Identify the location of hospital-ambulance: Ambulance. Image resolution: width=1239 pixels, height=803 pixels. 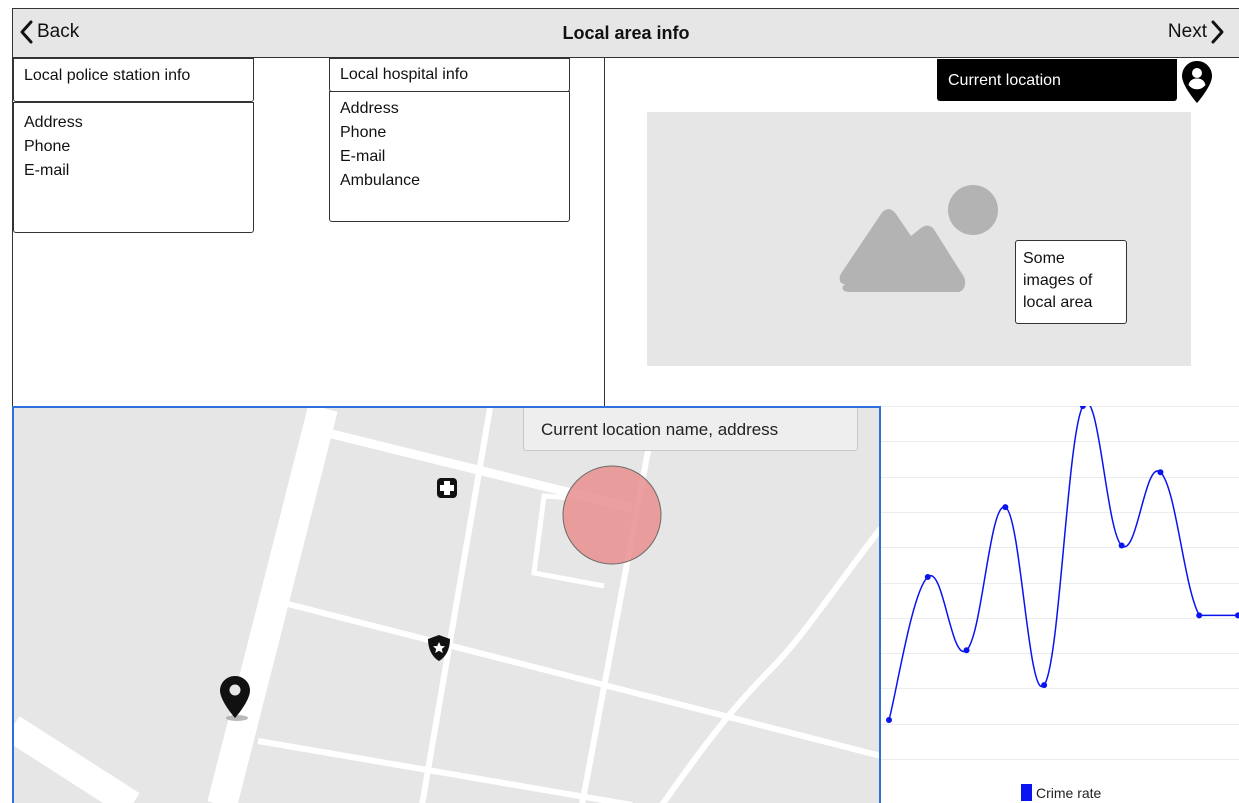
(380, 180).